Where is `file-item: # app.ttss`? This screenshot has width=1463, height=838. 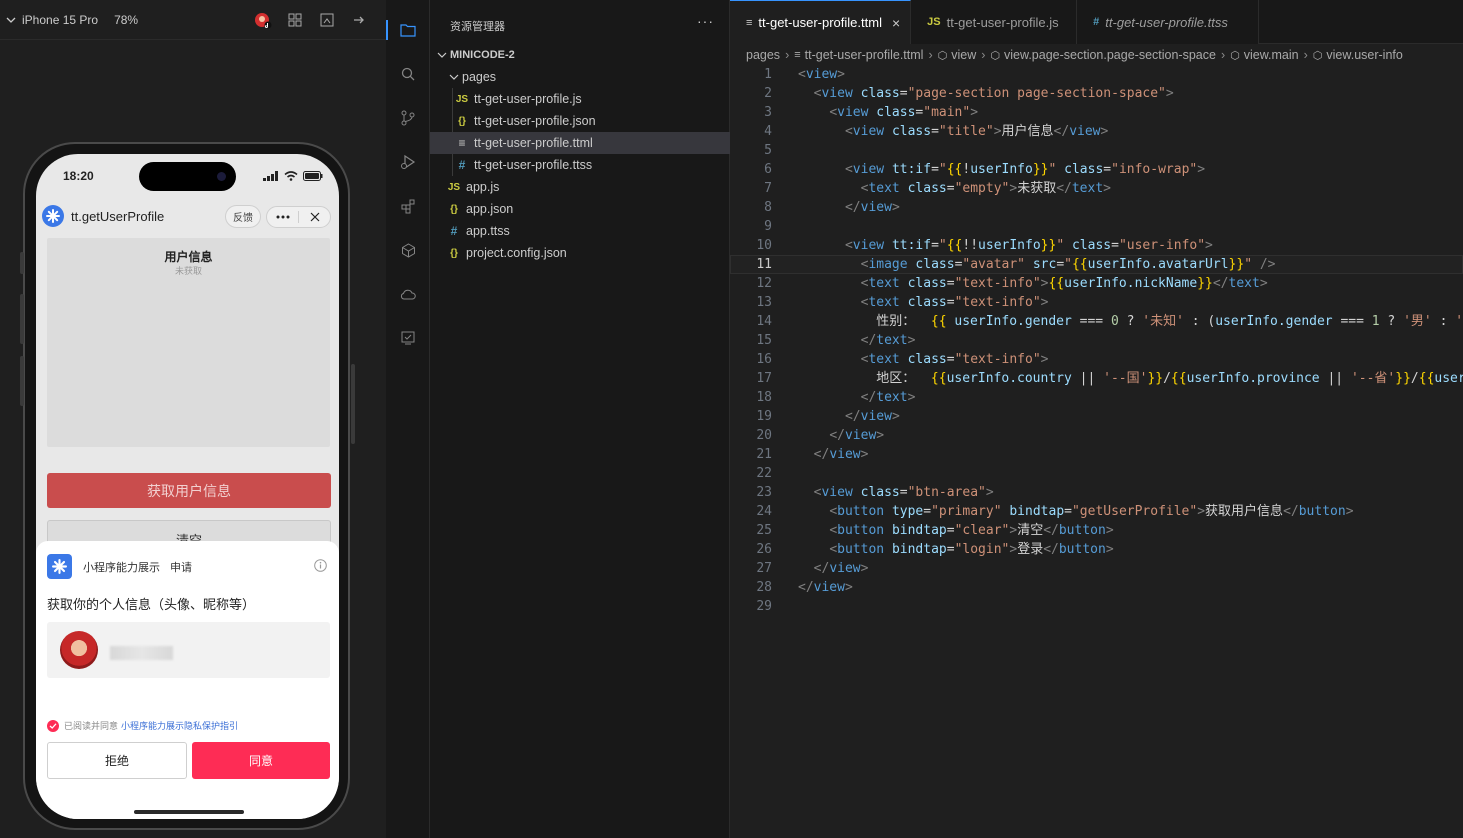 file-item: # app.ttss is located at coordinates (580, 231).